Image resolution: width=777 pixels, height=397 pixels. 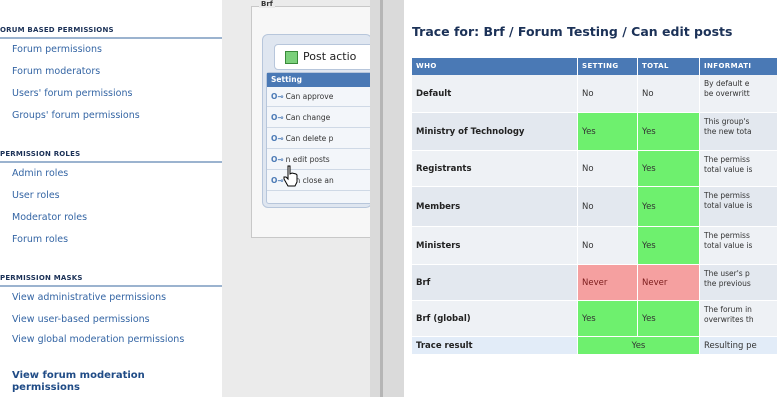 I want to click on nav-forum-moderators: Forum moderators, so click(x=114, y=72).